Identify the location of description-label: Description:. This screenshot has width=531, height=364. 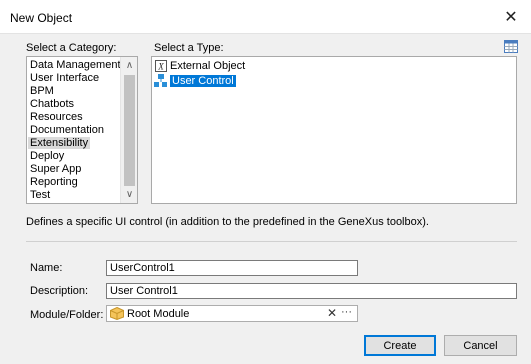
(59, 291).